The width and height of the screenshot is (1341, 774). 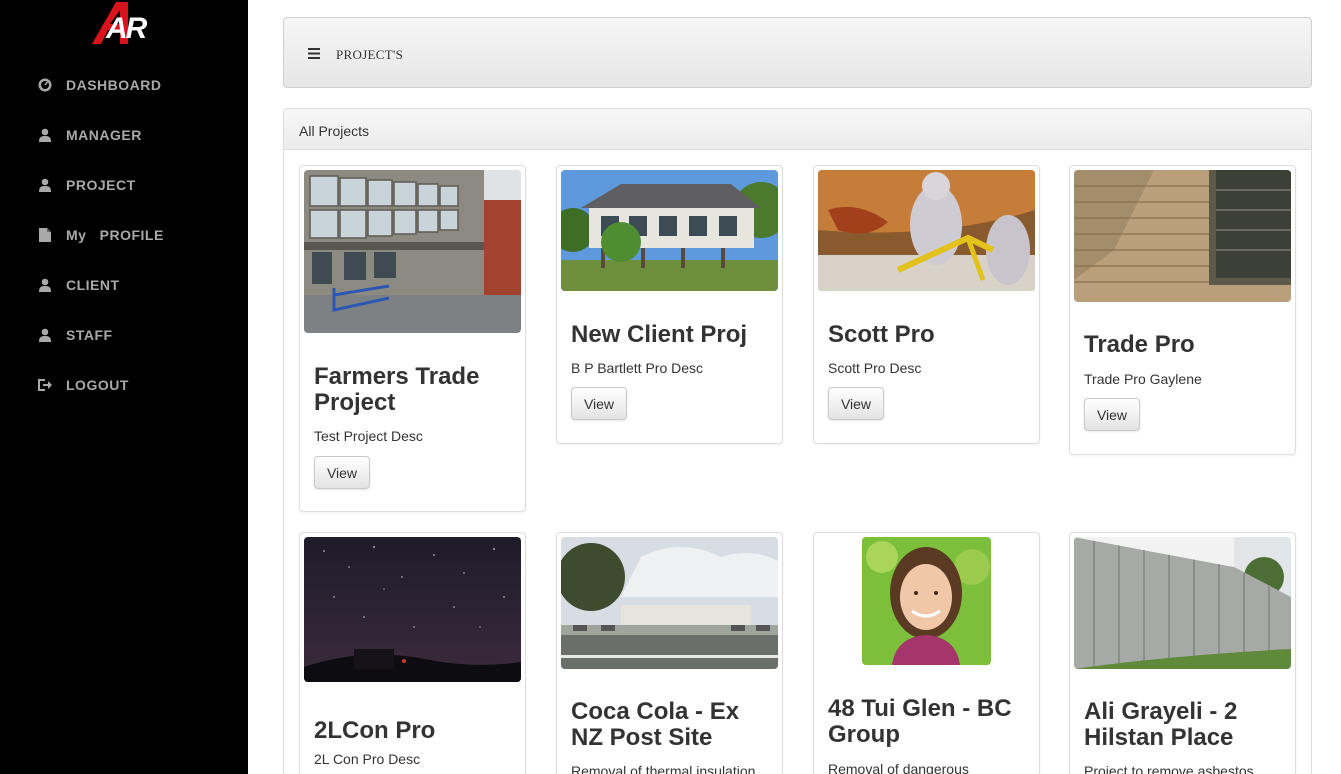 What do you see at coordinates (375, 730) in the screenshot?
I see `project-title: 2LCon Pro` at bounding box center [375, 730].